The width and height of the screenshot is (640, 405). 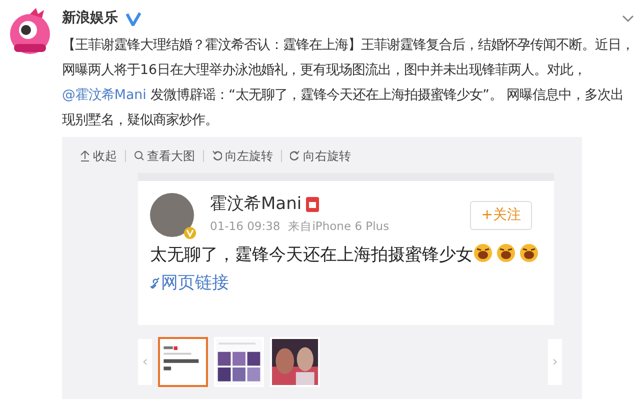 What do you see at coordinates (90, 18) in the screenshot?
I see `account-name: 新浪娱乐` at bounding box center [90, 18].